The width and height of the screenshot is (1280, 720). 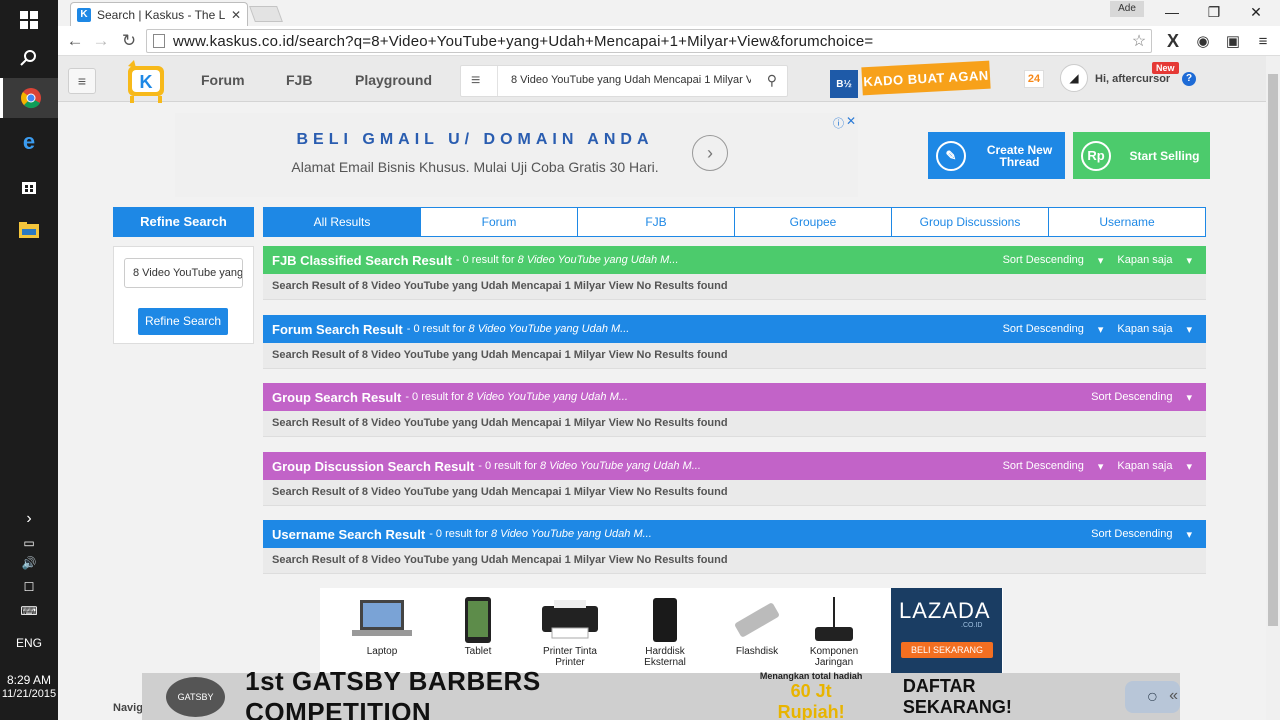 What do you see at coordinates (29, 543) in the screenshot?
I see `battery-icon: ▭` at bounding box center [29, 543].